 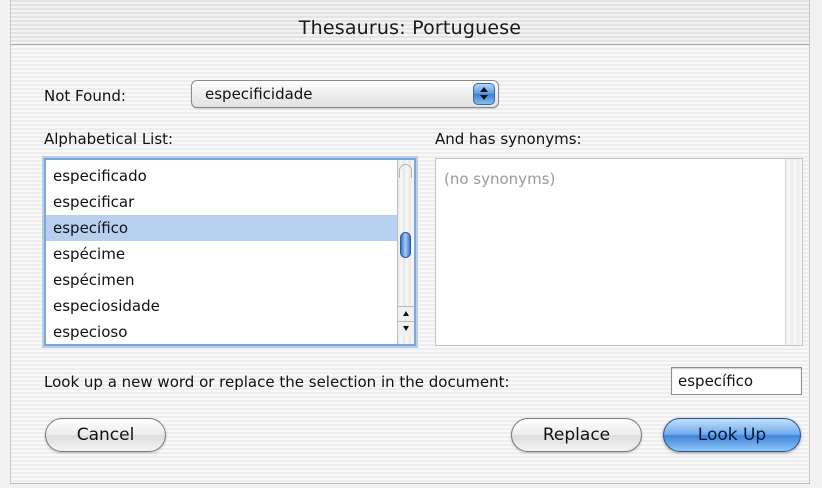 What do you see at coordinates (410, 28) in the screenshot?
I see `window-title: Thesaurus: Portuguese` at bounding box center [410, 28].